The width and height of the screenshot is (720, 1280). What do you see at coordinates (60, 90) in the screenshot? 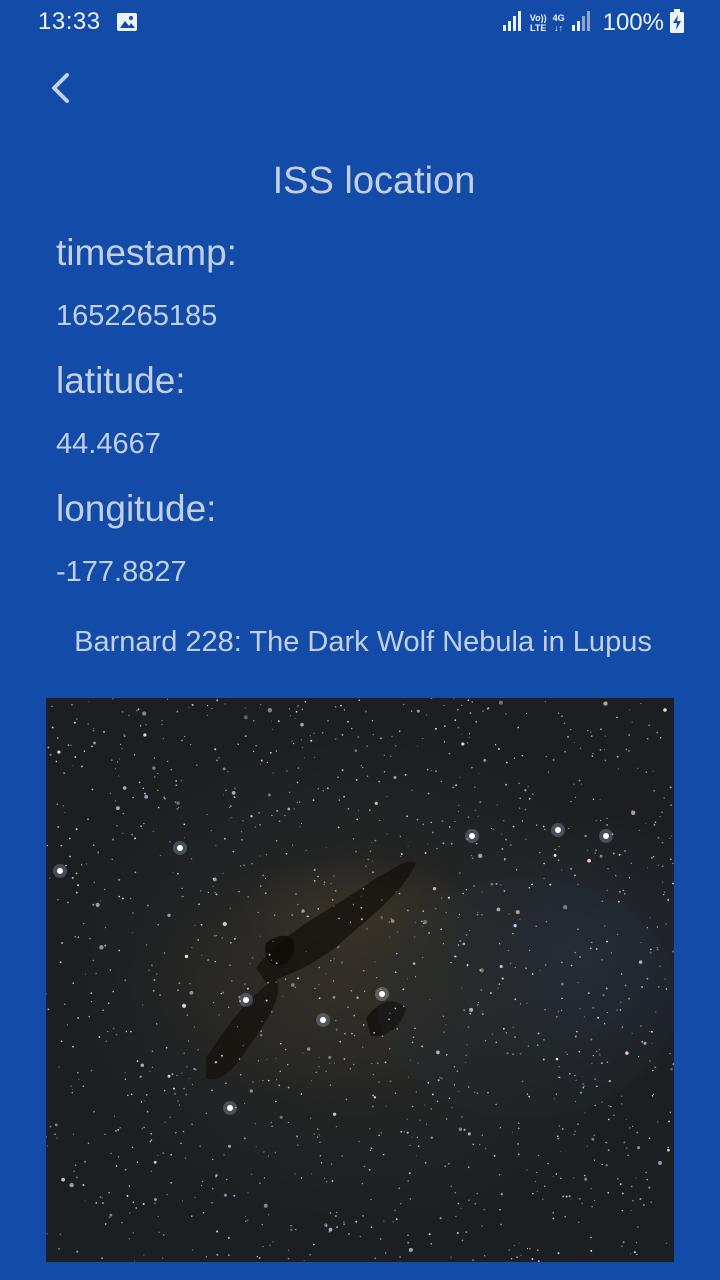
I see `back-button` at bounding box center [60, 90].